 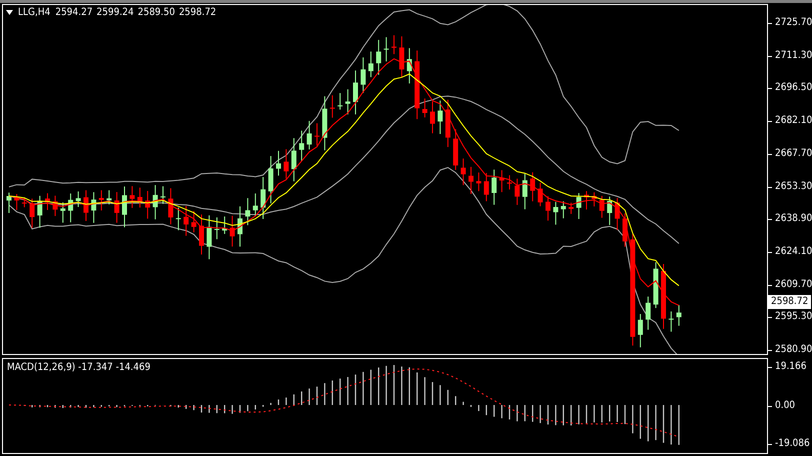 I want to click on macd-axis-label: 0.00, so click(x=785, y=406).